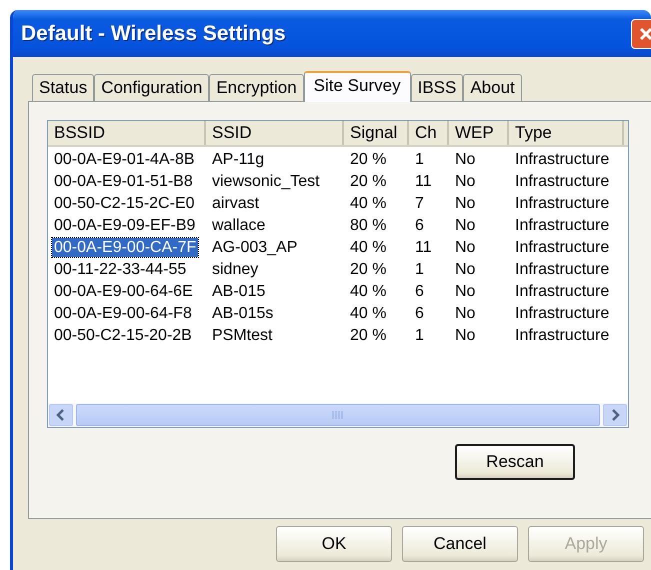 The image size is (651, 570). Describe the element at coordinates (125, 247) in the screenshot. I see `table-cell: 00-0A-E9-00-CA-7F` at that location.